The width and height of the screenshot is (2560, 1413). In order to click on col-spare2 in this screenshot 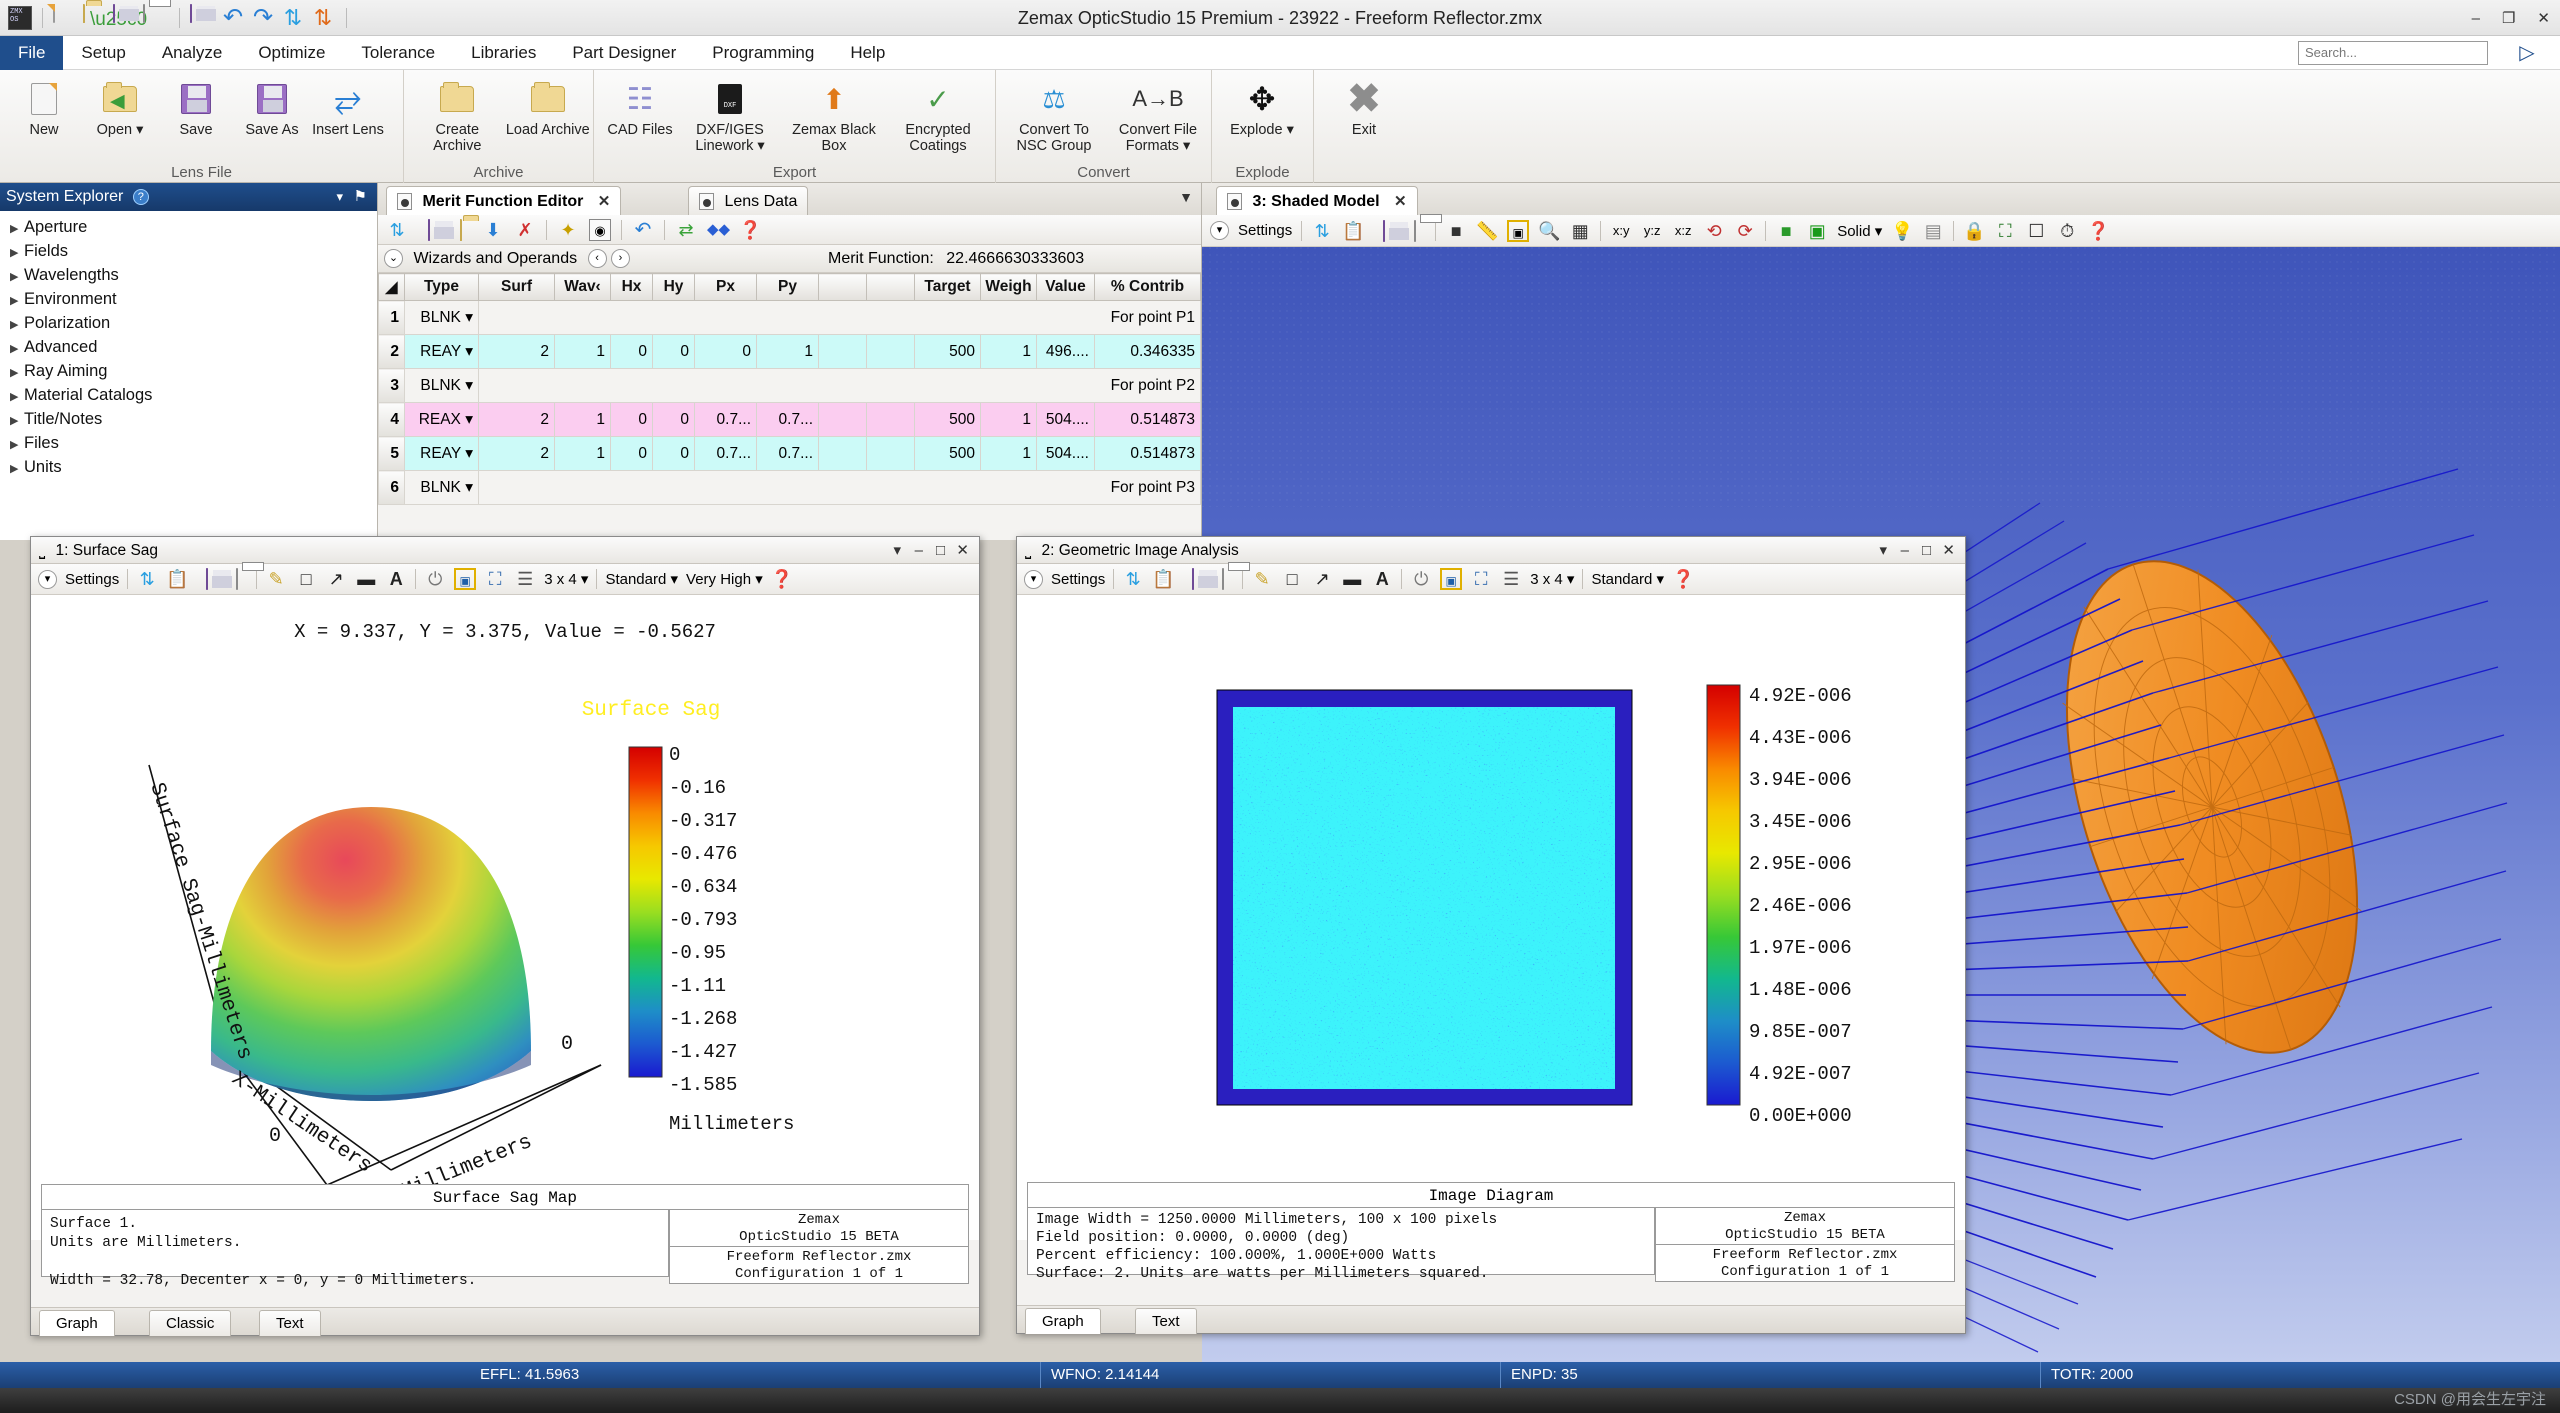, I will do `click(890, 287)`.